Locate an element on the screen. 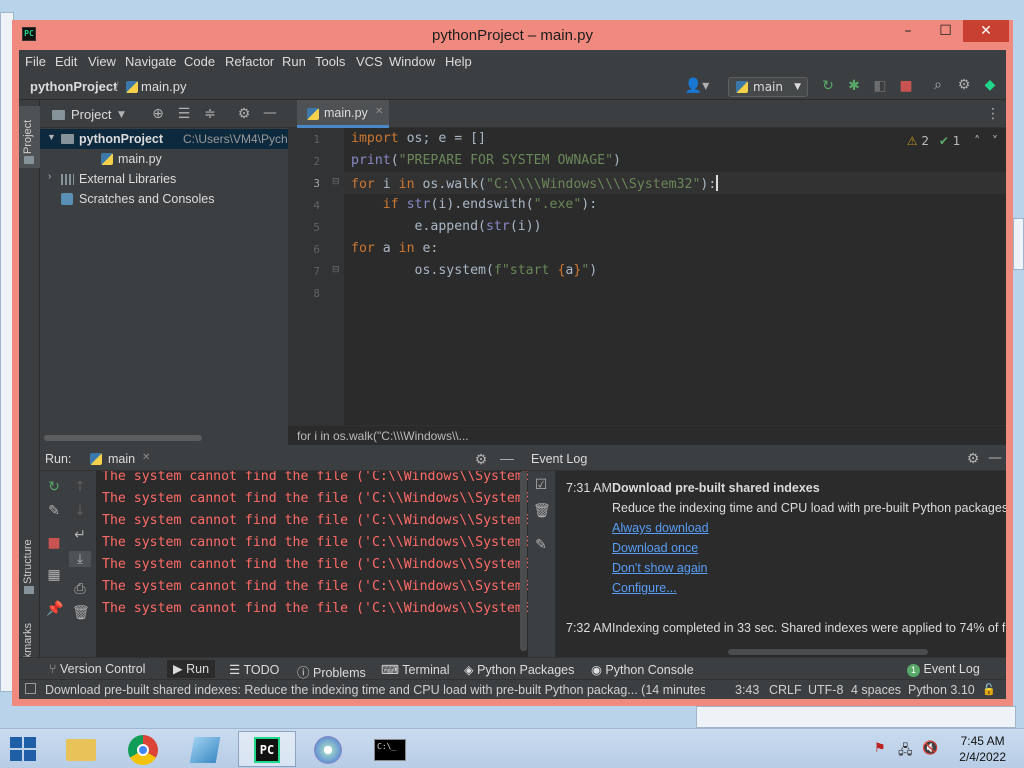  more-options-icon: ⋮ is located at coordinates (993, 114).